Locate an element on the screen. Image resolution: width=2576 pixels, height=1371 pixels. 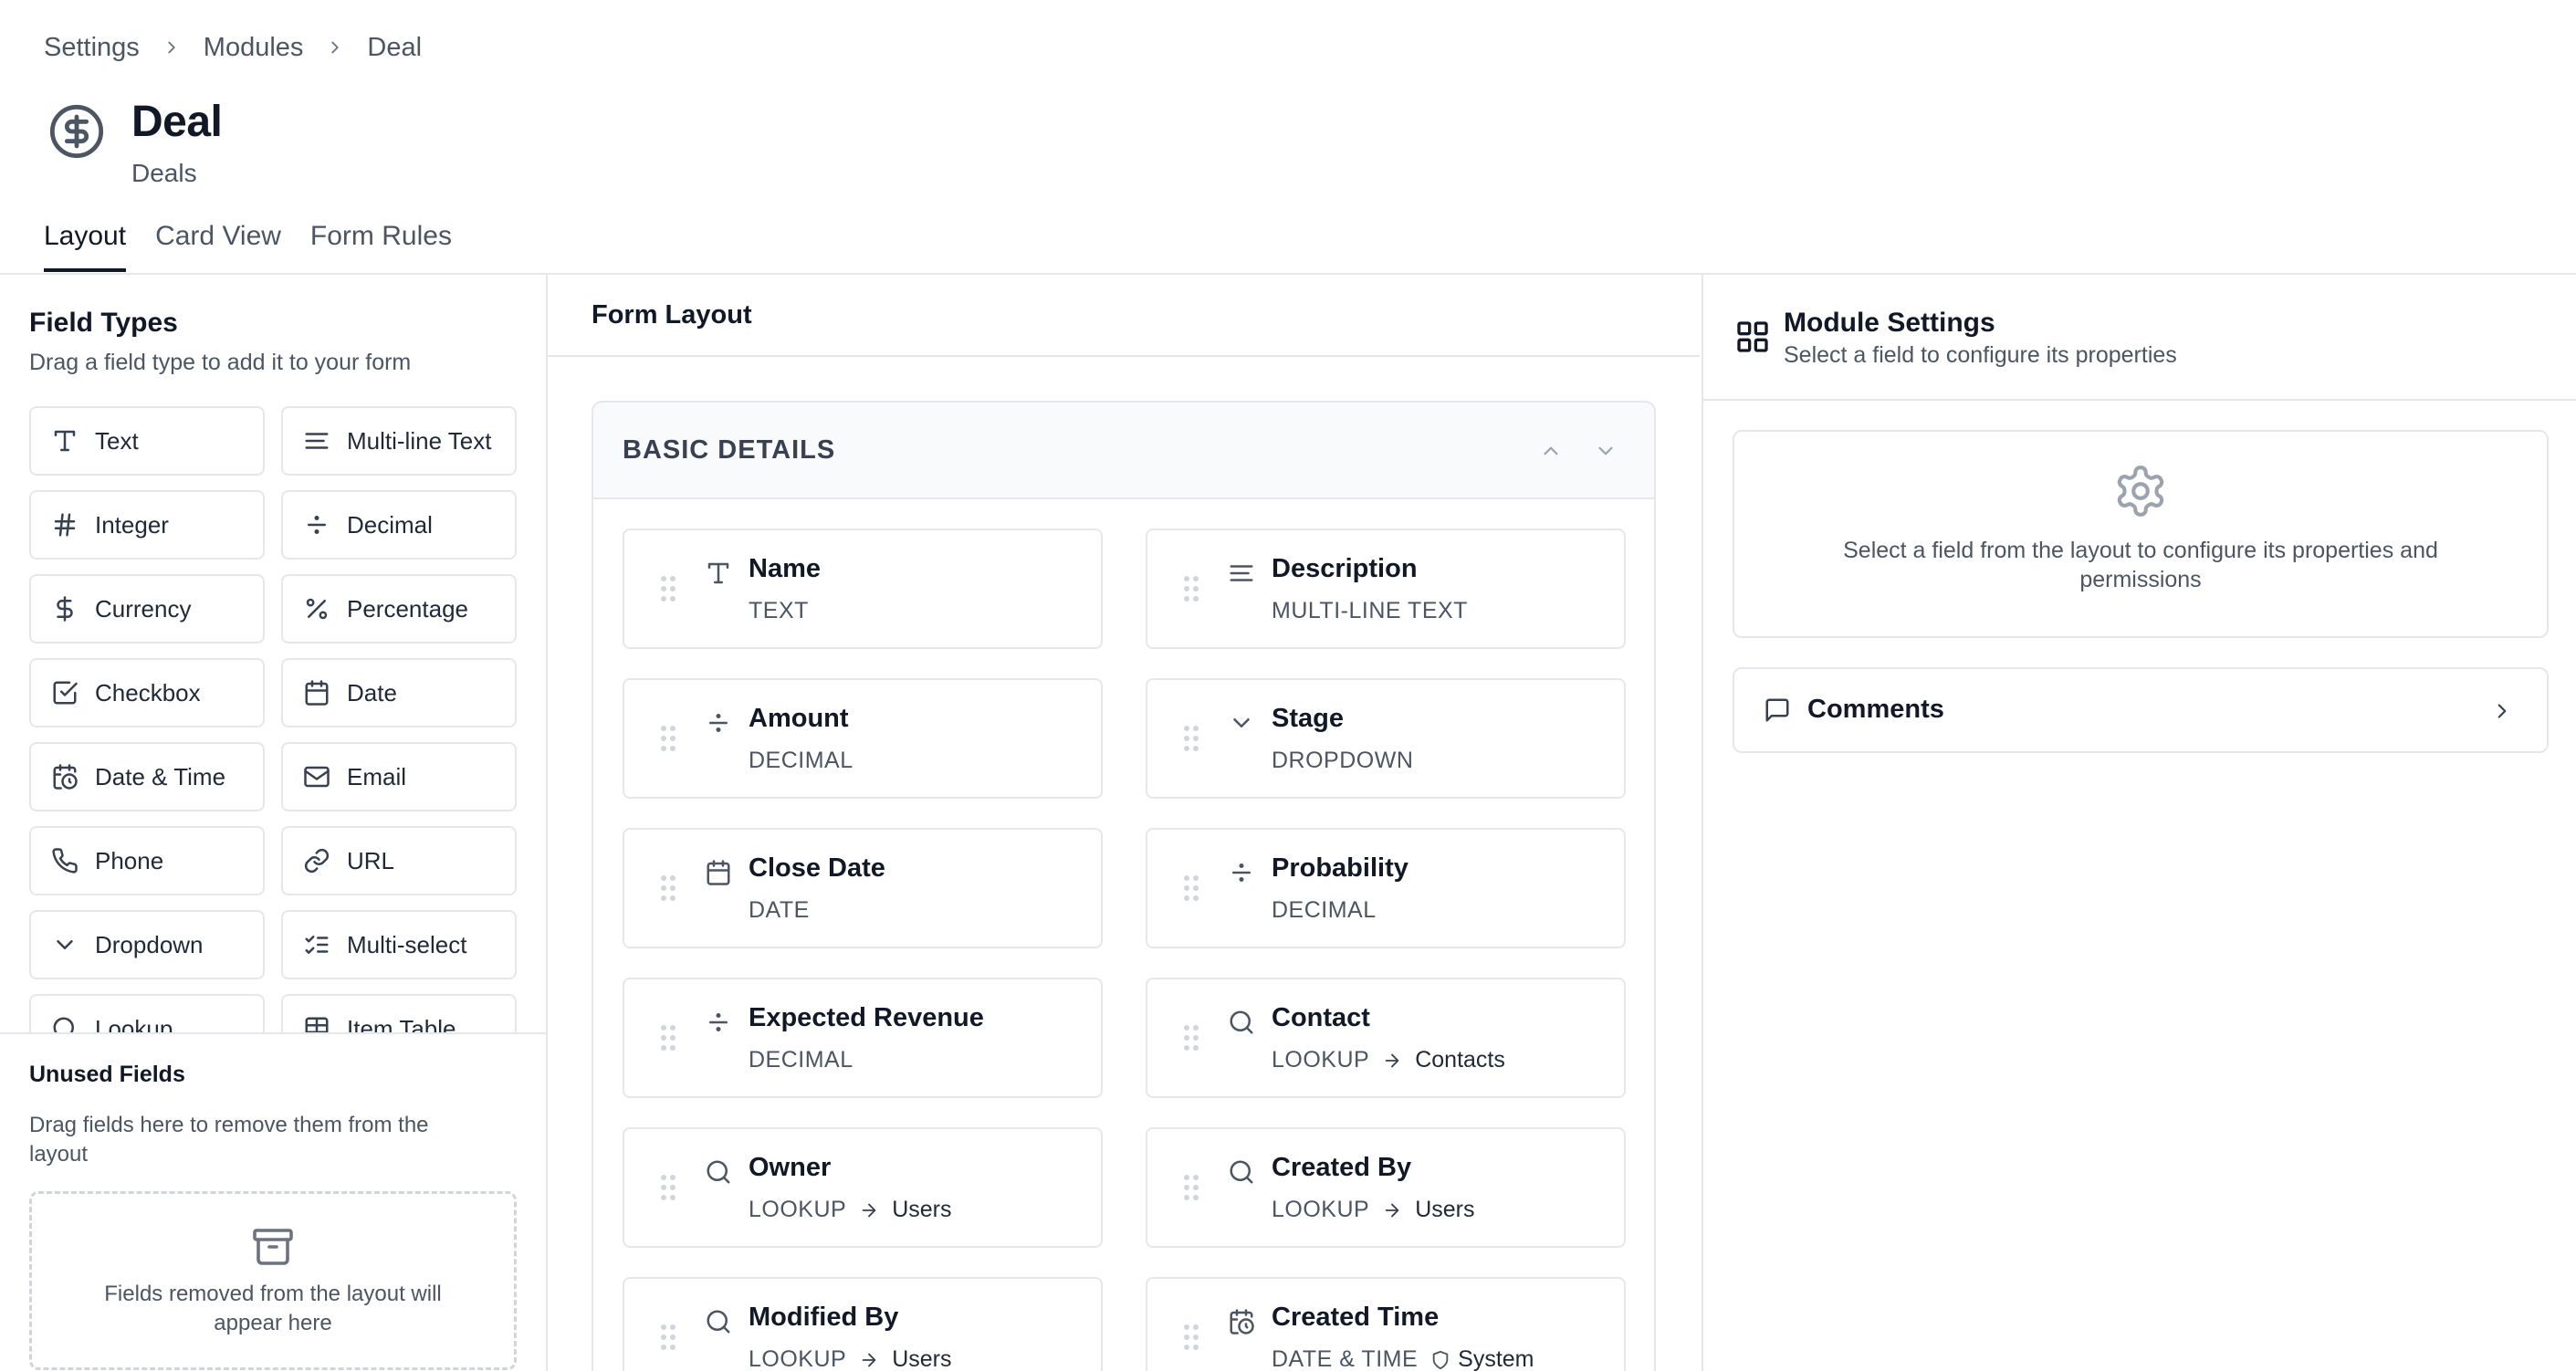
field-type-multi-line-text: Multi-line Text is located at coordinates (399, 441).